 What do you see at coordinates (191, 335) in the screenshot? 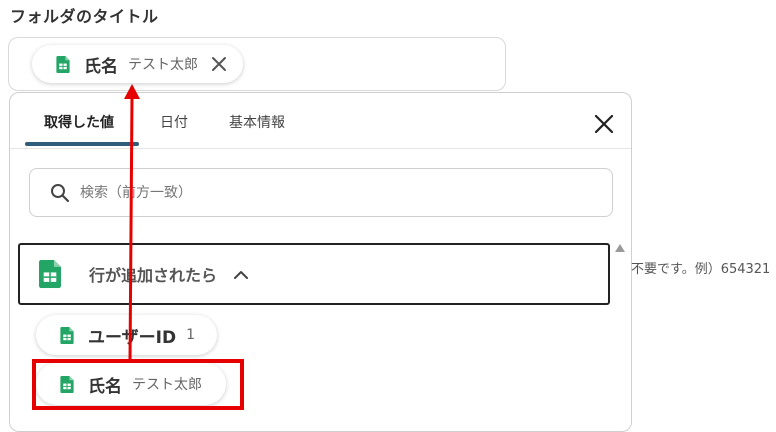
I see `value-item-value: 1` at bounding box center [191, 335].